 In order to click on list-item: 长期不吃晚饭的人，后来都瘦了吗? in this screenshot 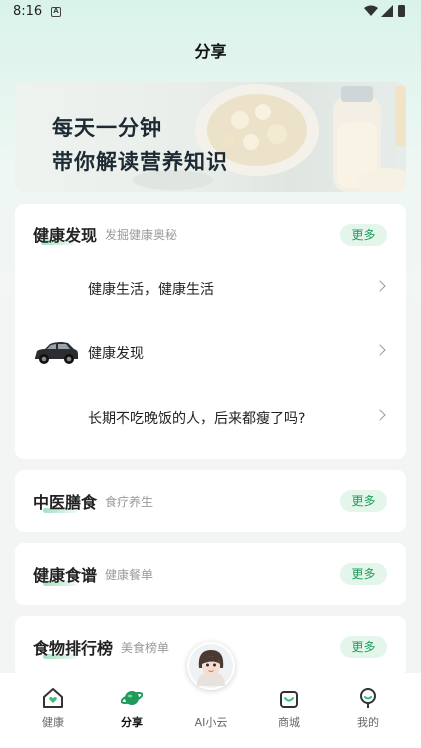, I will do `click(210, 418)`.